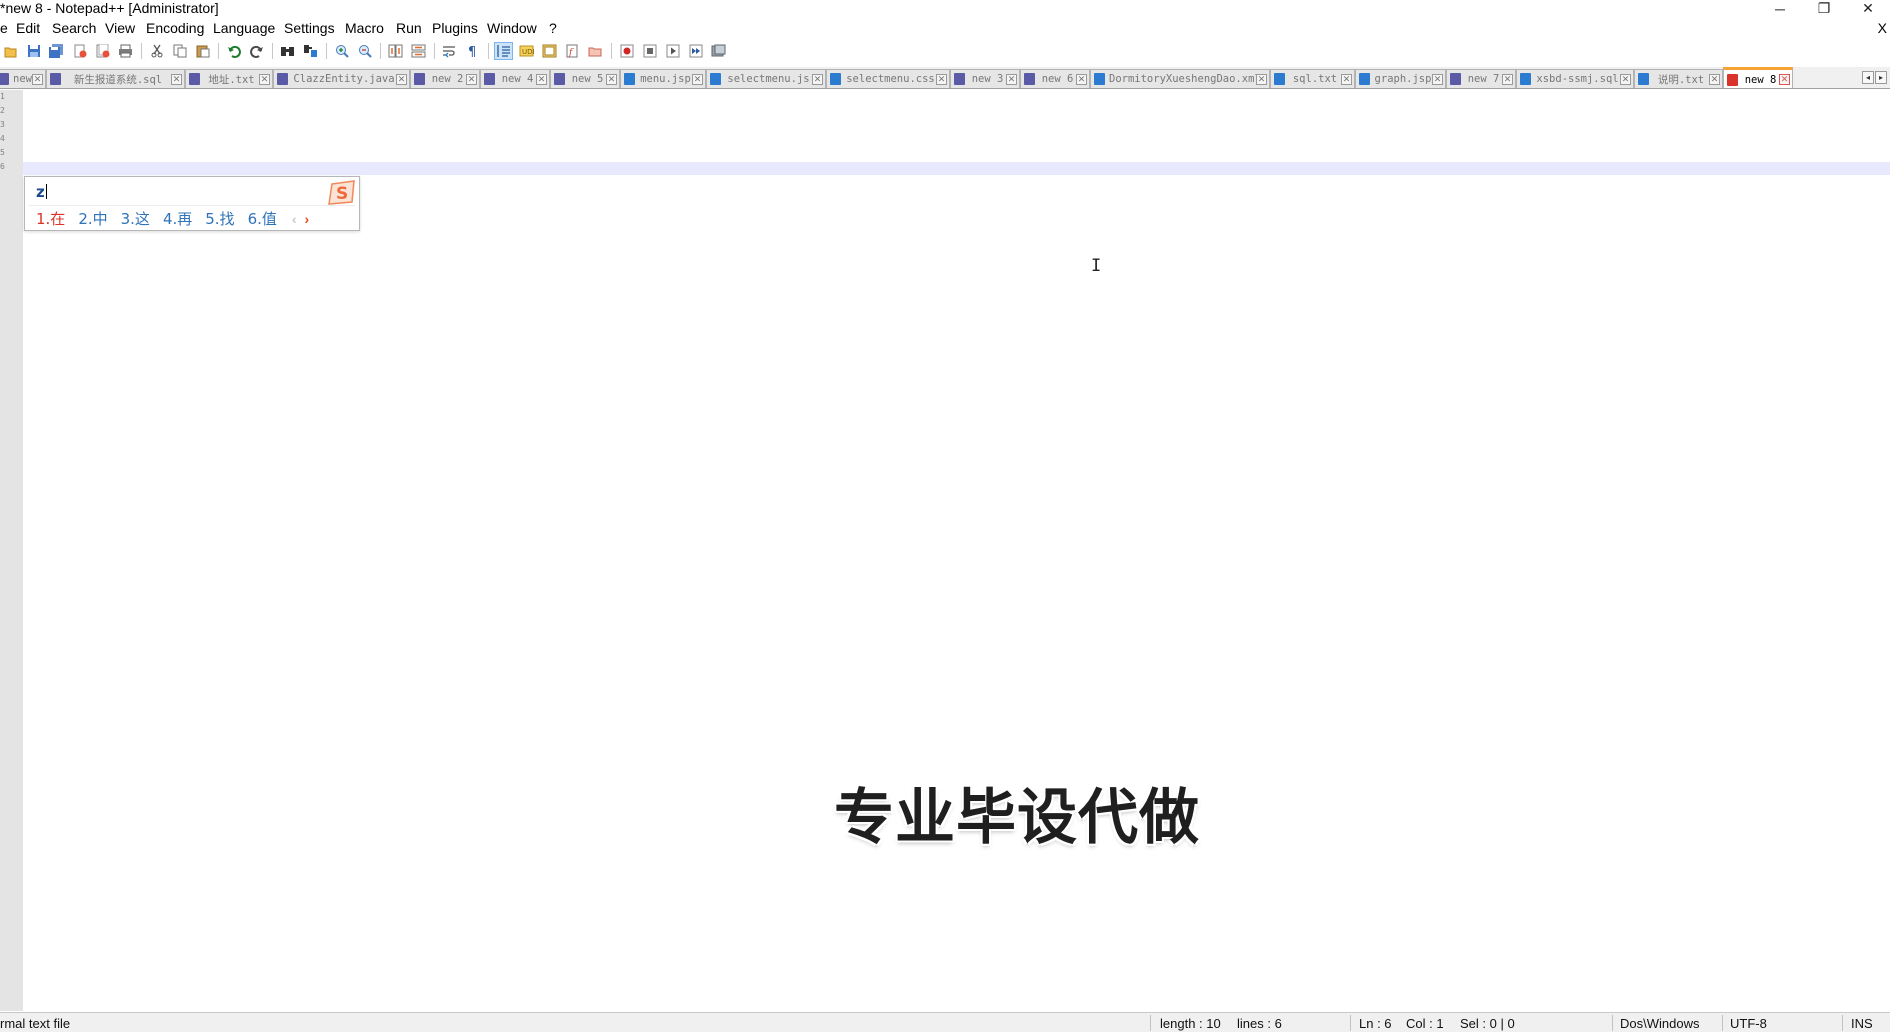 Image resolution: width=1890 pixels, height=1032 pixels. What do you see at coordinates (449, 51) in the screenshot?
I see `word-wrap-icon` at bounding box center [449, 51].